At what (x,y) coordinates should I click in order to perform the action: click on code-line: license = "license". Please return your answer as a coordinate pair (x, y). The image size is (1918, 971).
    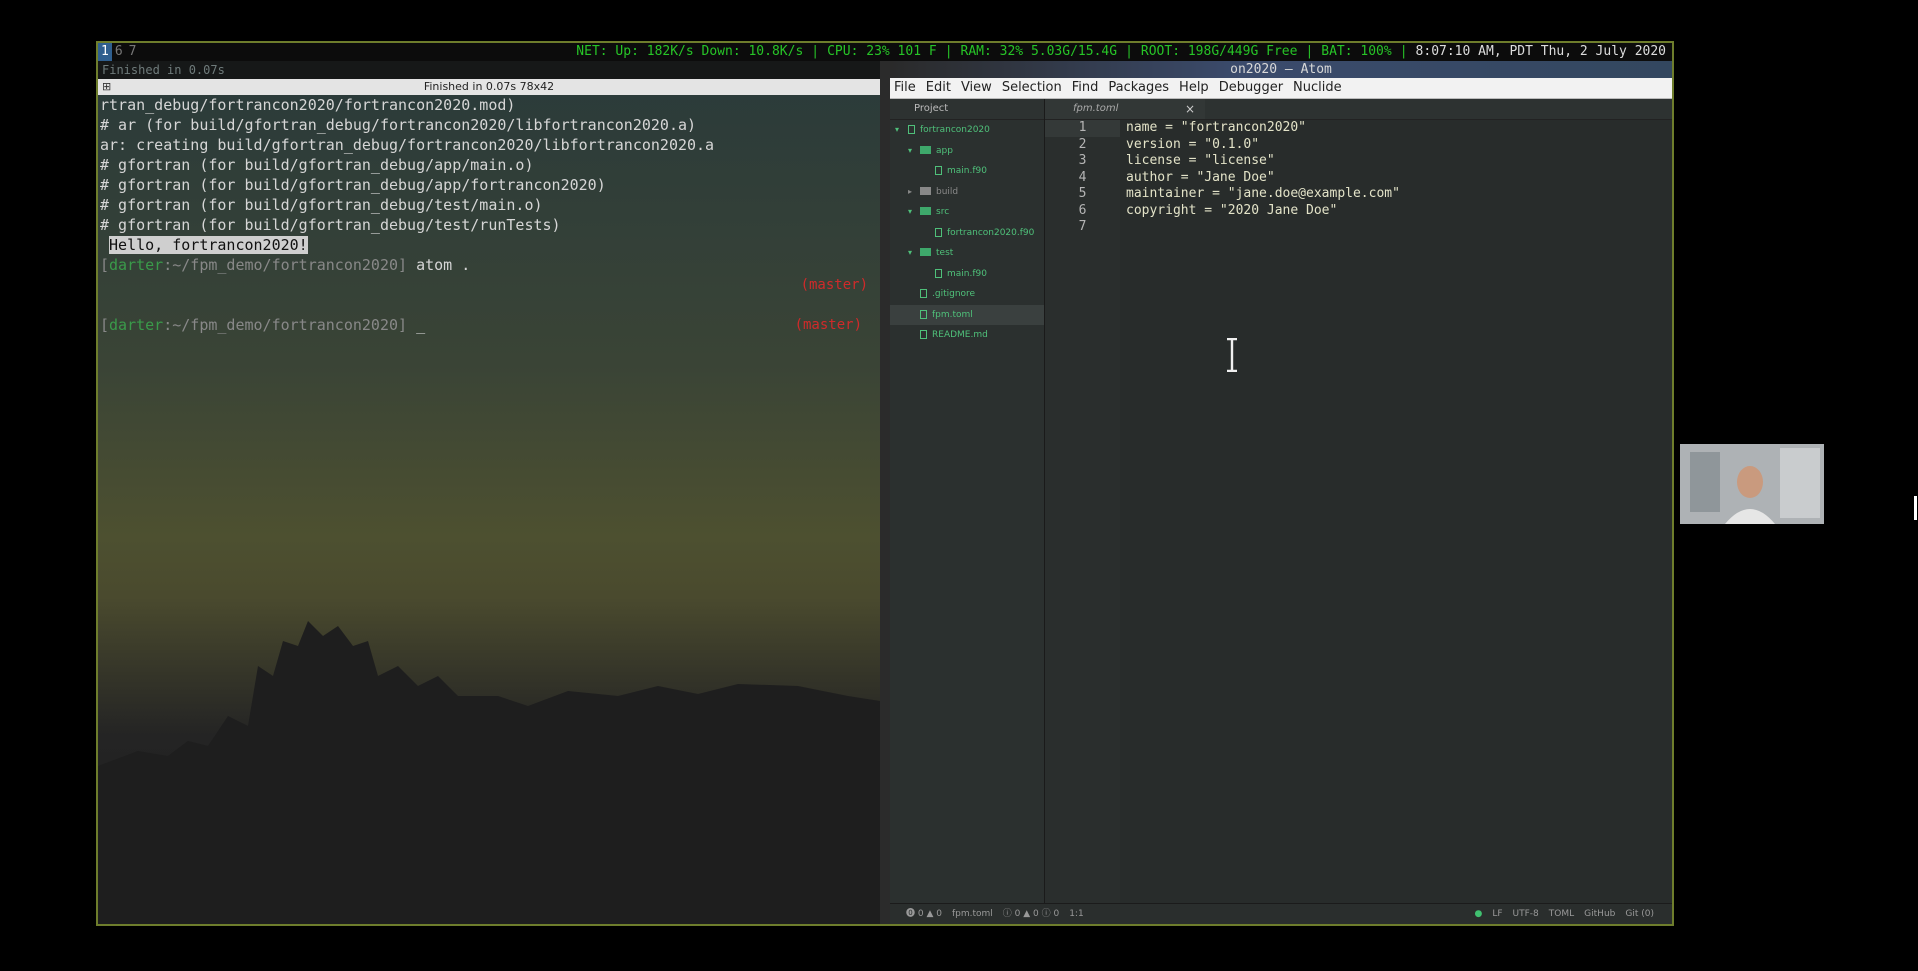
    Looking at the image, I should click on (1200, 160).